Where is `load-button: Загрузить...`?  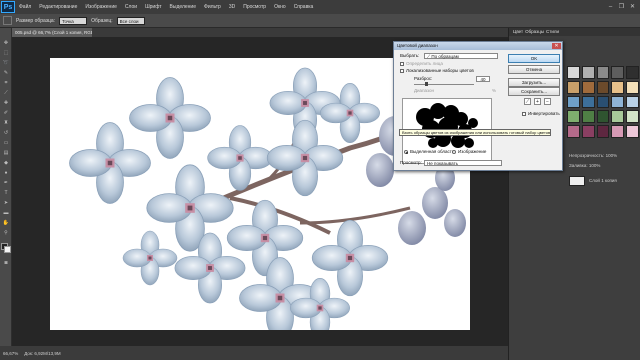 load-button: Загрузить... is located at coordinates (534, 82).